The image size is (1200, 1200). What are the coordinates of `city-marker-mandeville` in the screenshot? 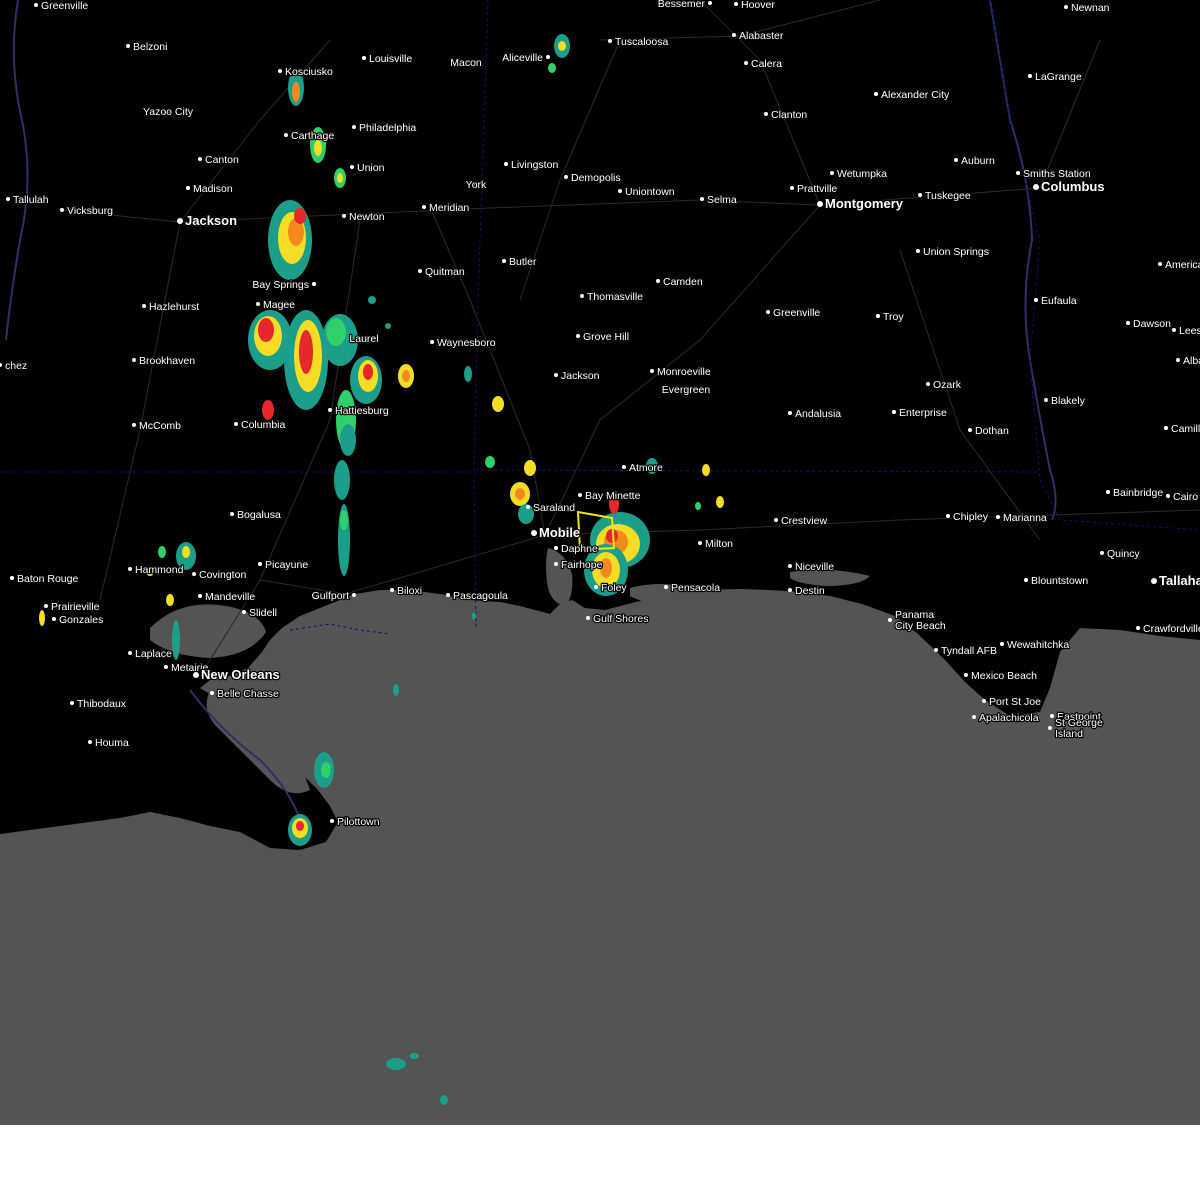 It's located at (200, 596).